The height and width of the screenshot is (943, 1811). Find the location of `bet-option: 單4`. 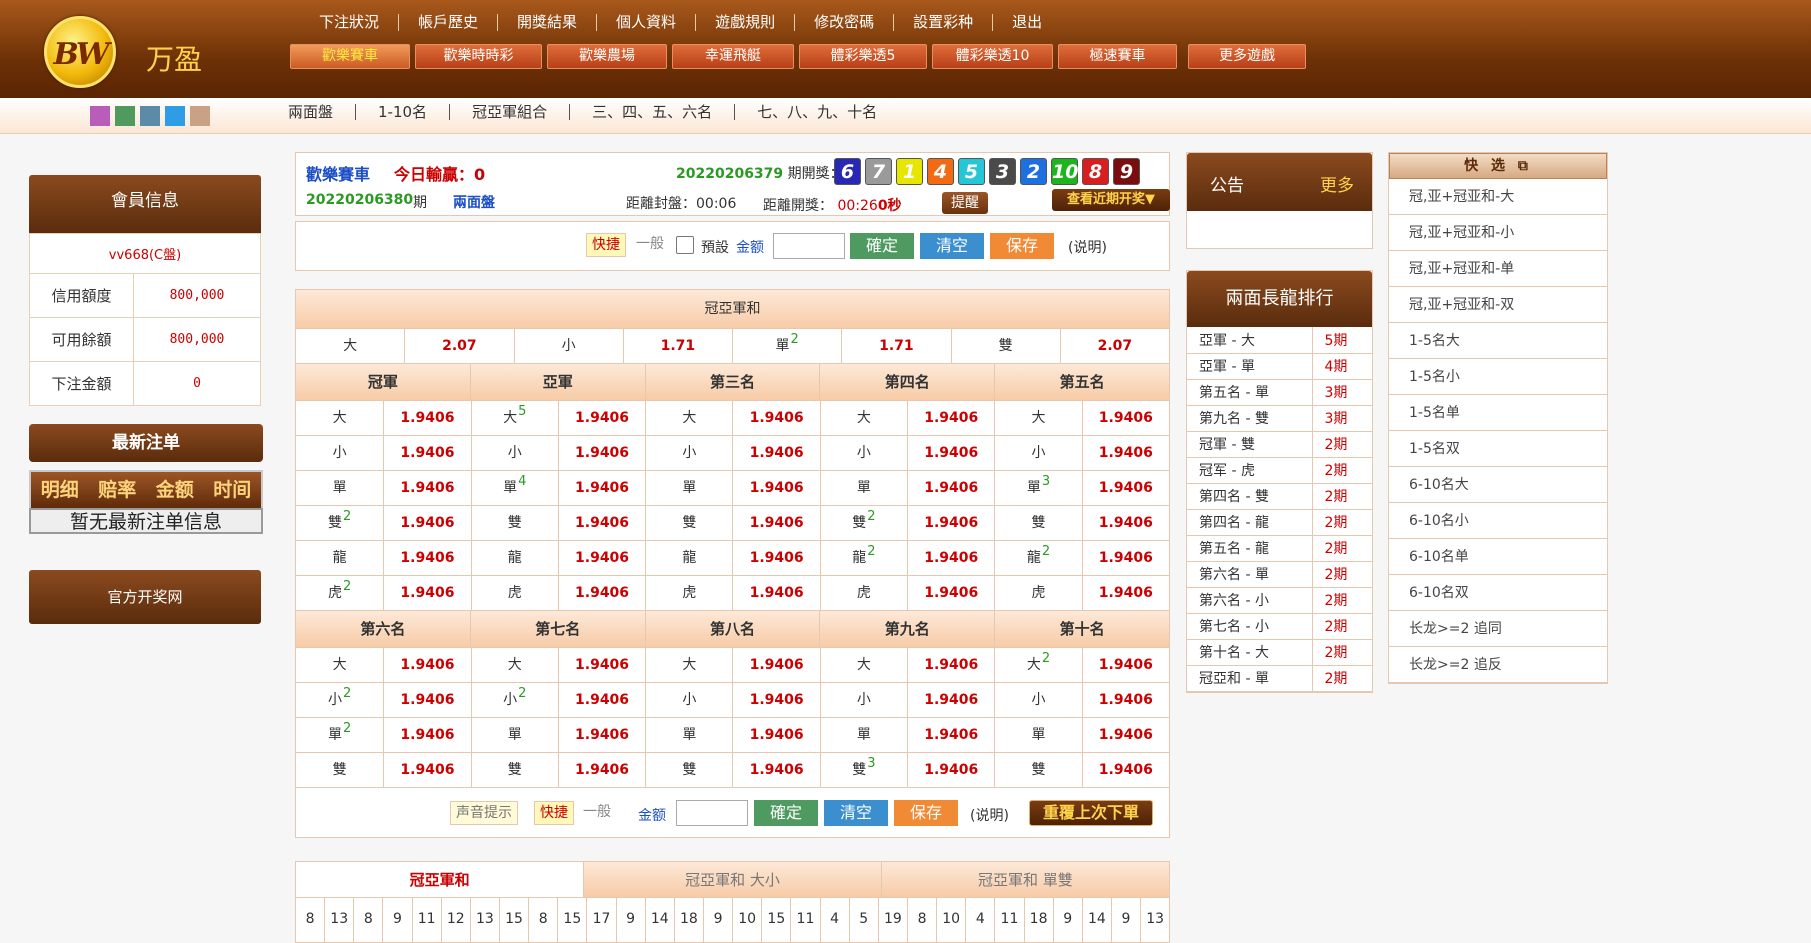

bet-option: 單4 is located at coordinates (514, 488).